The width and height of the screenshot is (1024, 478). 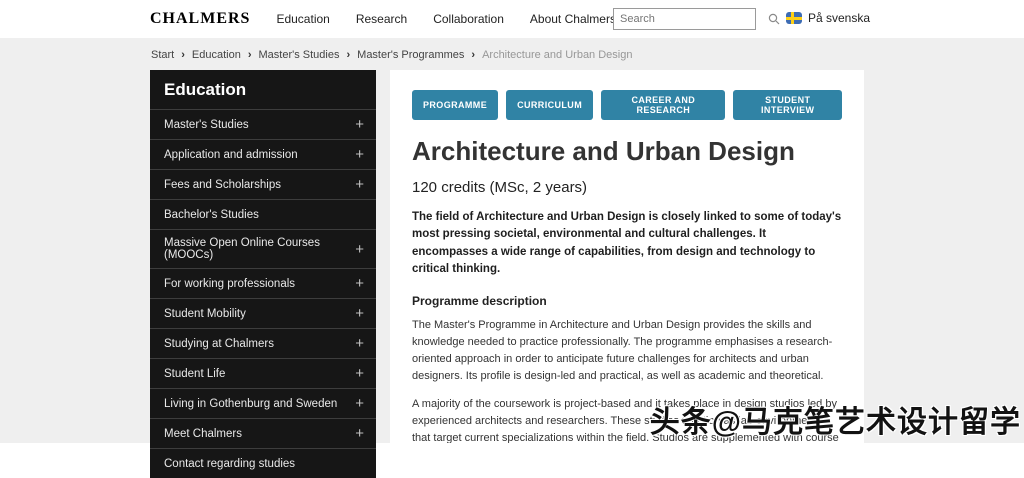 I want to click on page-title: Architecture and Urban Design, so click(x=603, y=151).